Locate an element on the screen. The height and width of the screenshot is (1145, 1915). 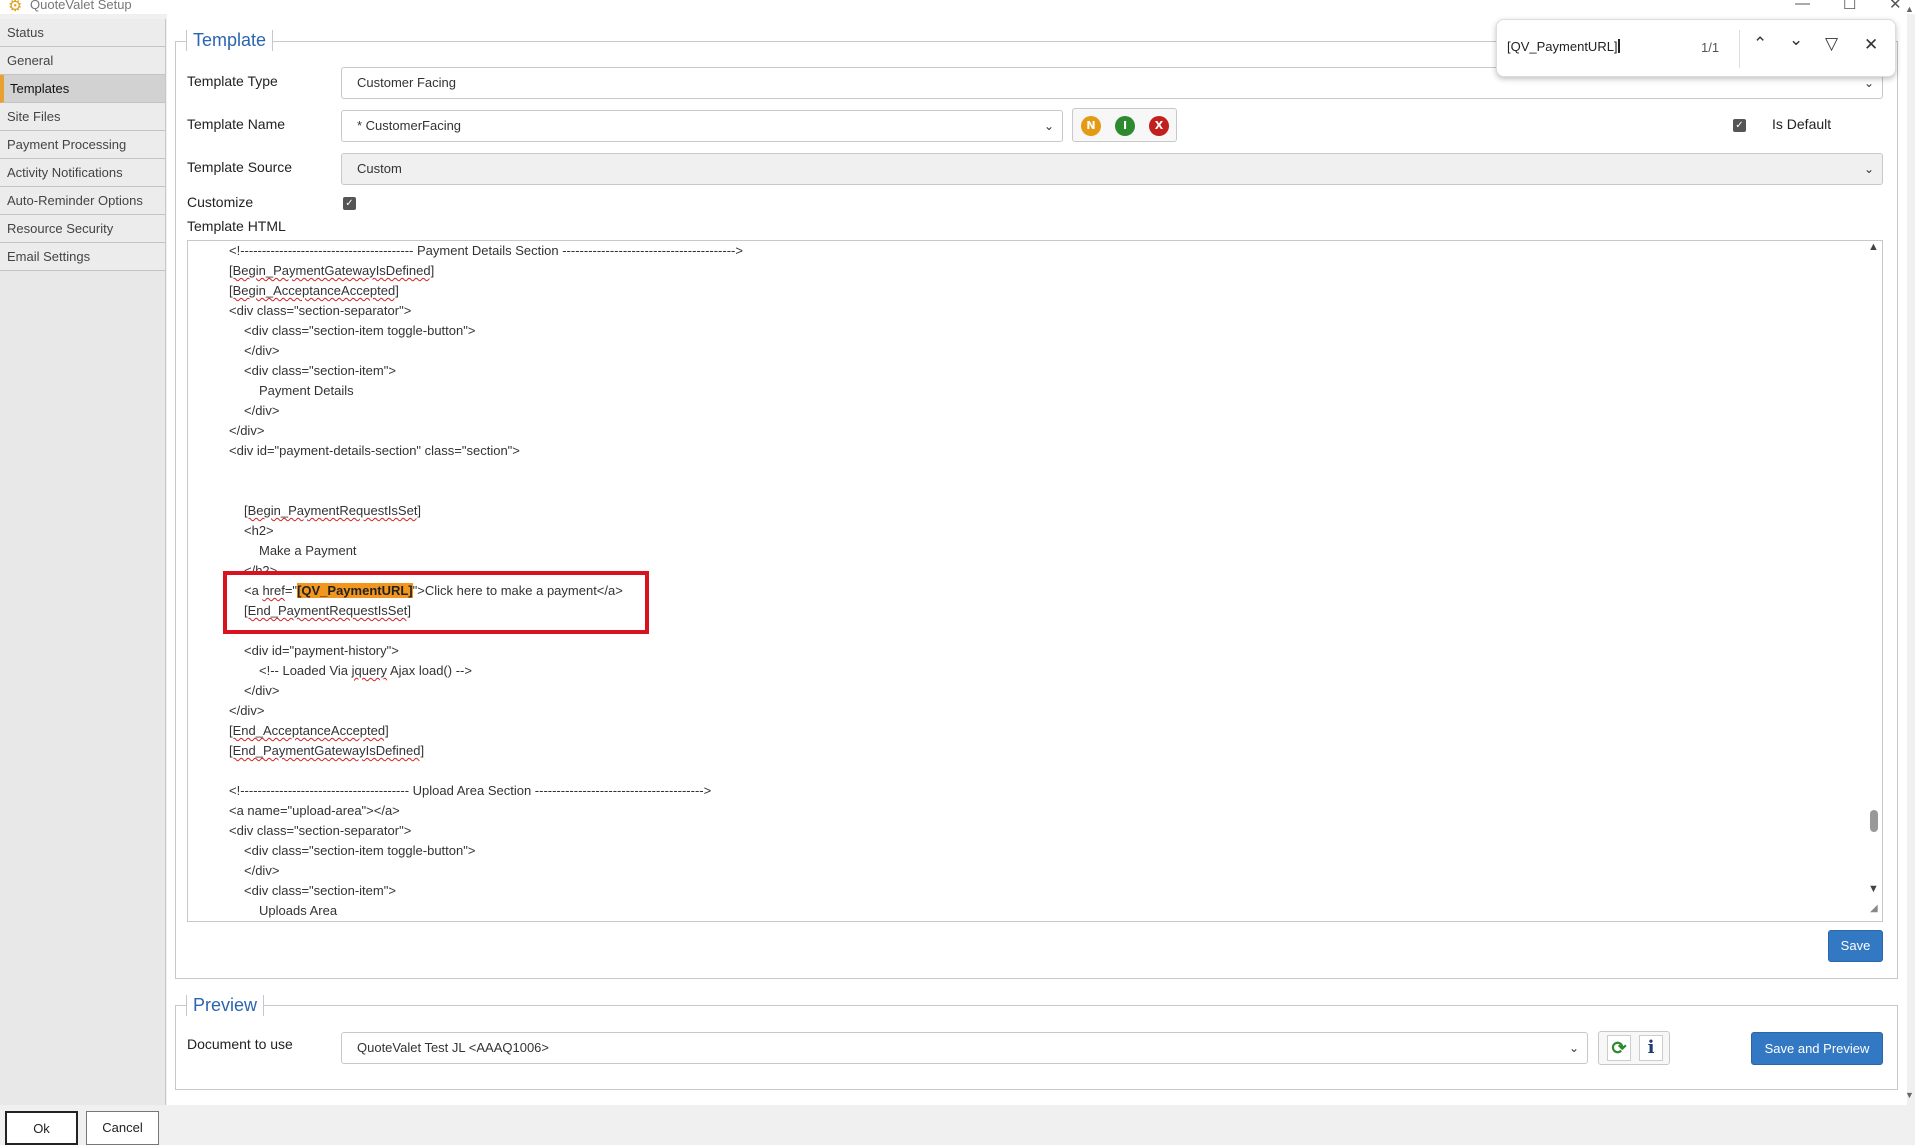
info-template-button: I is located at coordinates (1125, 126).